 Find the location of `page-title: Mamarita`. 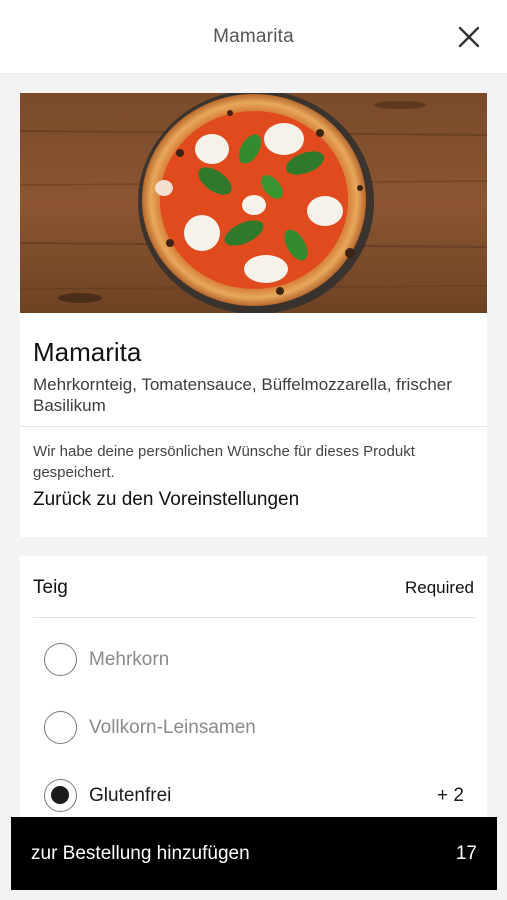

page-title: Mamarita is located at coordinates (253, 36).